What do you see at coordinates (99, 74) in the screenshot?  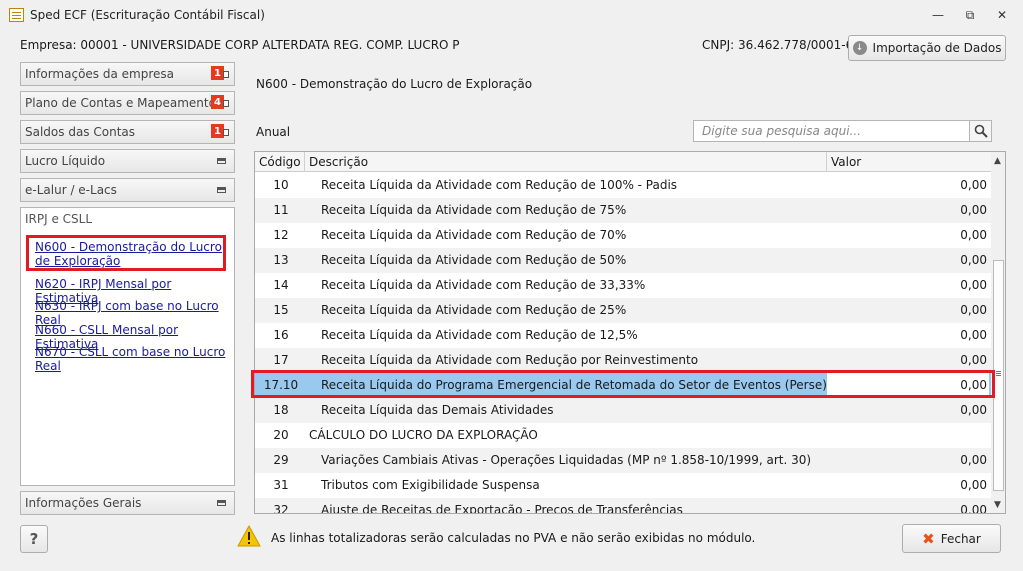 I see `sidebar-item-label: Informações da empresa` at bounding box center [99, 74].